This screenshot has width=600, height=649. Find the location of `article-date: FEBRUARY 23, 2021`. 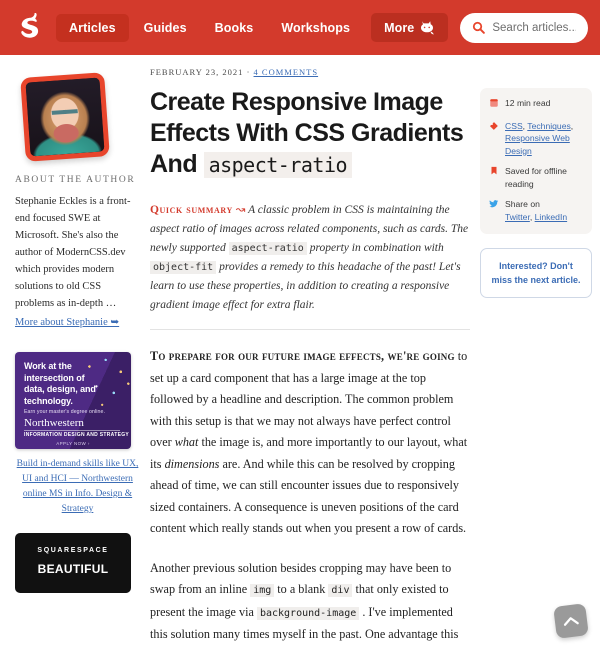

article-date: FEBRUARY 23, 2021 is located at coordinates (197, 72).